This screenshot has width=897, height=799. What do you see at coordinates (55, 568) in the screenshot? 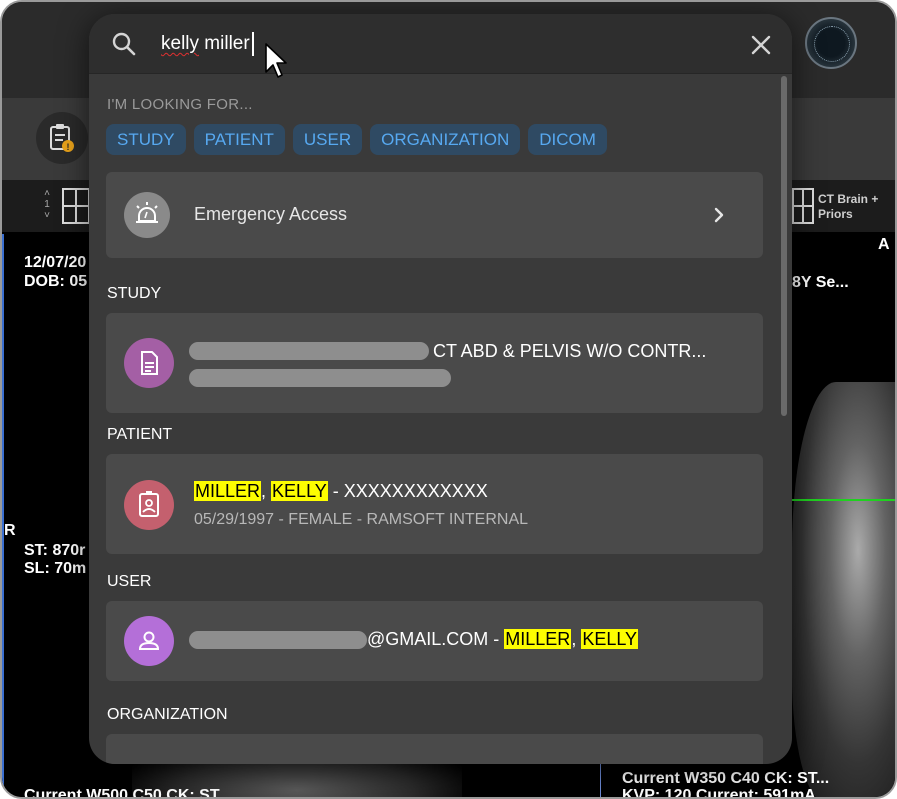
I see `overlay-slice-location: SL: 70m` at bounding box center [55, 568].